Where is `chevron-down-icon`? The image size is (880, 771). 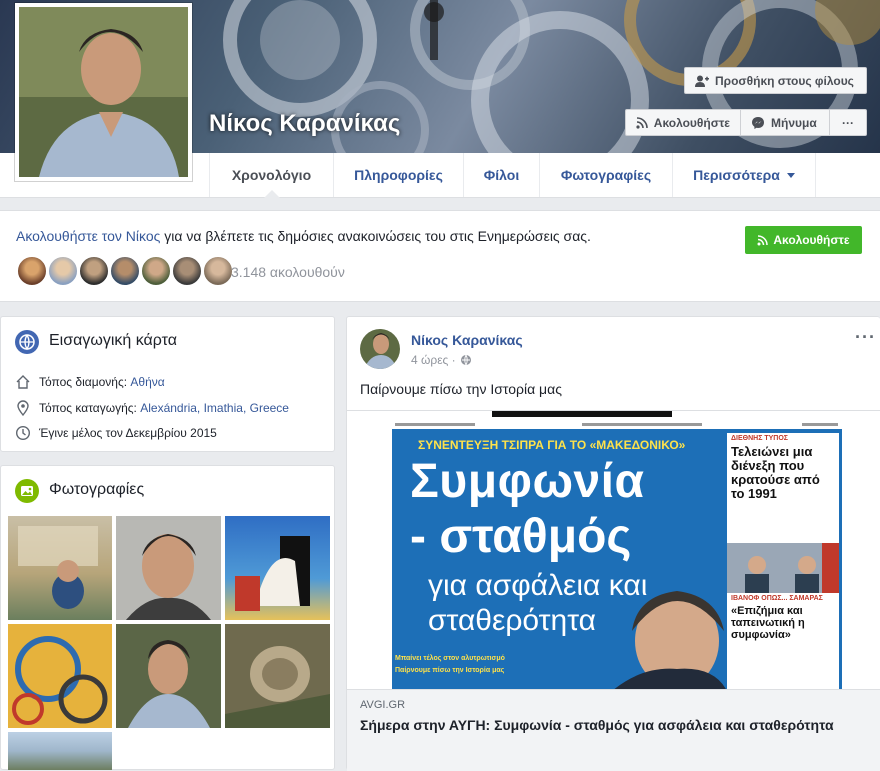 chevron-down-icon is located at coordinates (790, 175).